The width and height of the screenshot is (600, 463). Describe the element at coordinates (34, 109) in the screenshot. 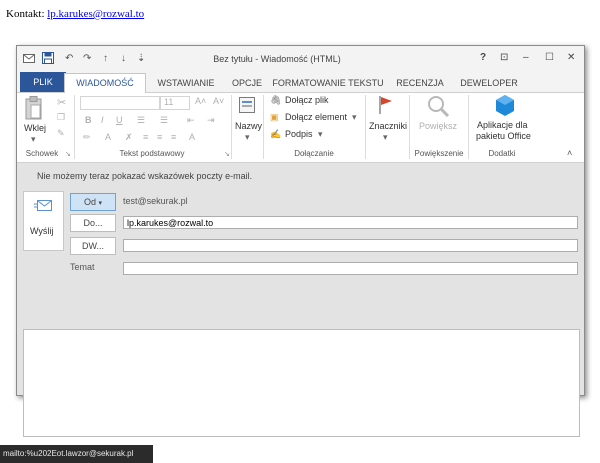

I see `paste-icon` at that location.